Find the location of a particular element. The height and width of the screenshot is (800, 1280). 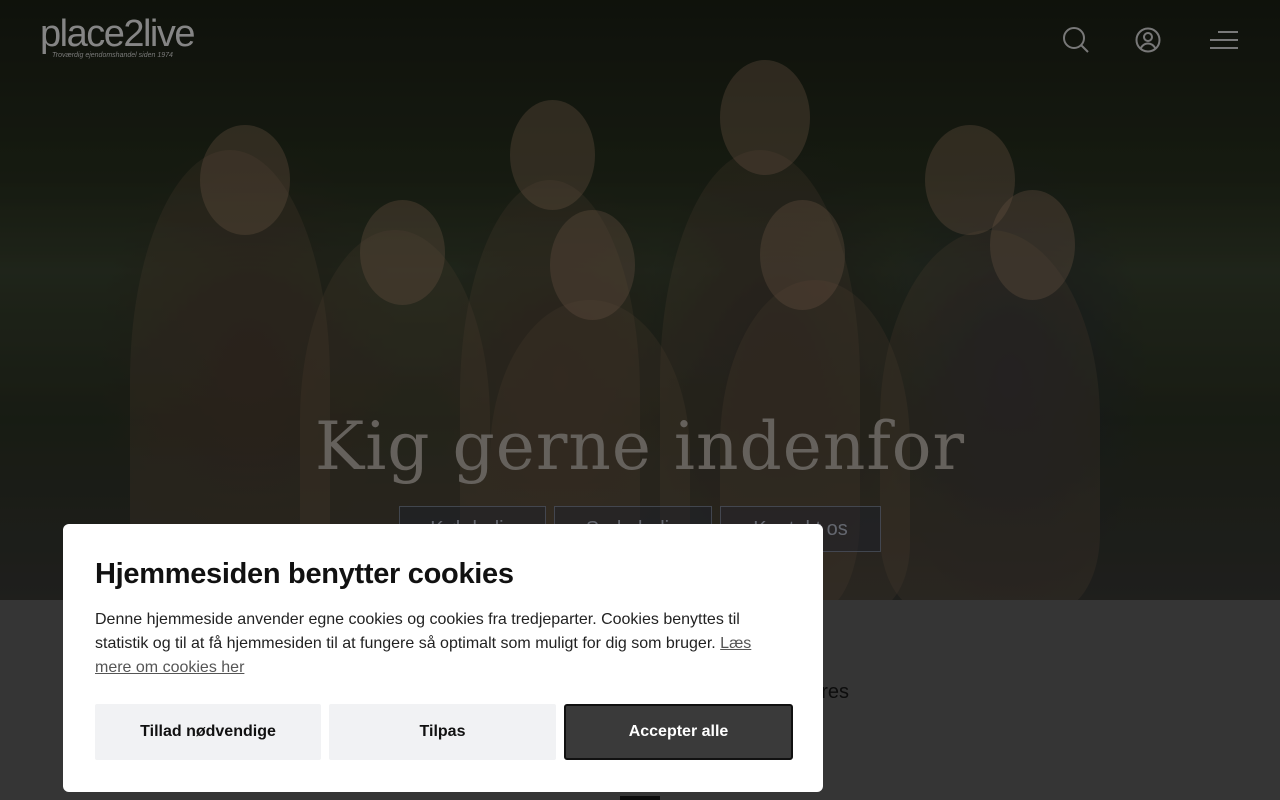

accept-all-button: Accepter alle is located at coordinates (678, 732).